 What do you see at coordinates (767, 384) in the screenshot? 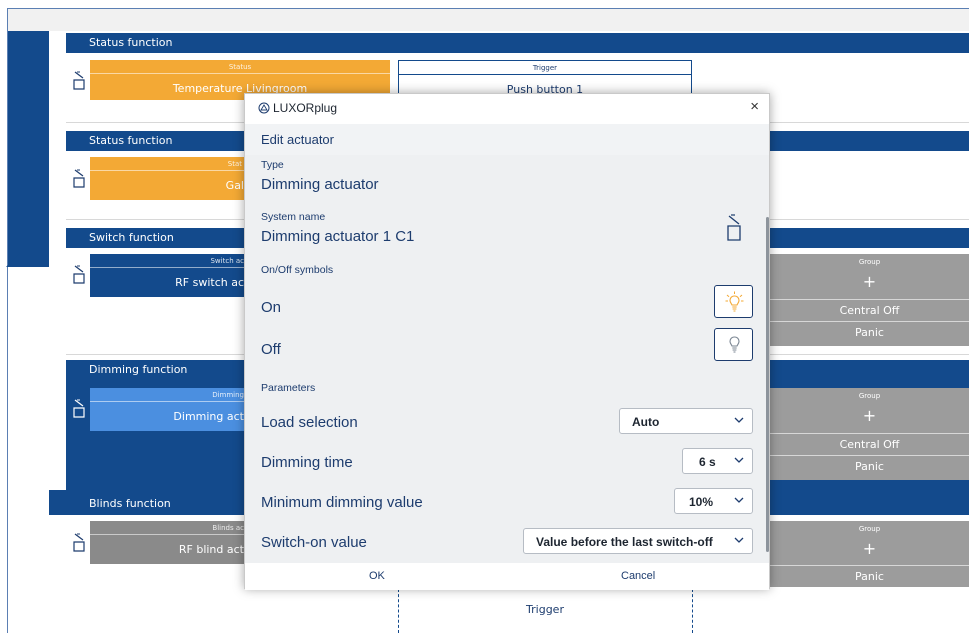
I see `dialog-scrollbar` at bounding box center [767, 384].